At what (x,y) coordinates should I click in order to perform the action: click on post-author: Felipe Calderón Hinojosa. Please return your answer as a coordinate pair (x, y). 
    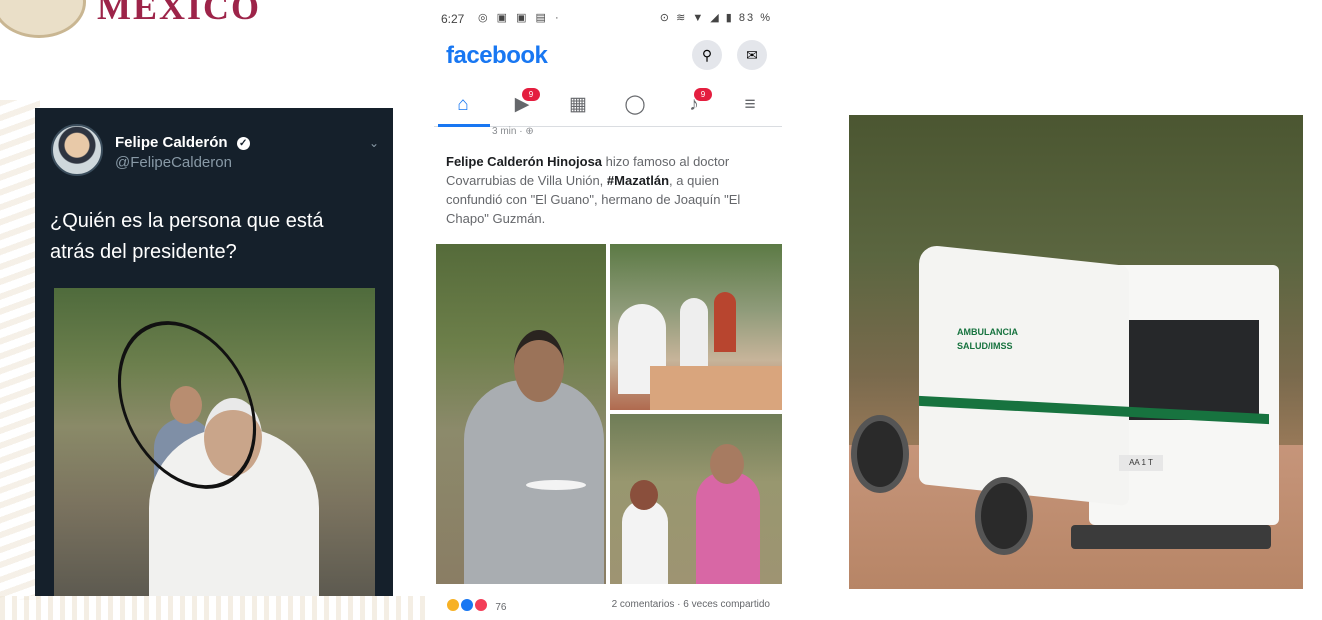
    Looking at the image, I should click on (524, 161).